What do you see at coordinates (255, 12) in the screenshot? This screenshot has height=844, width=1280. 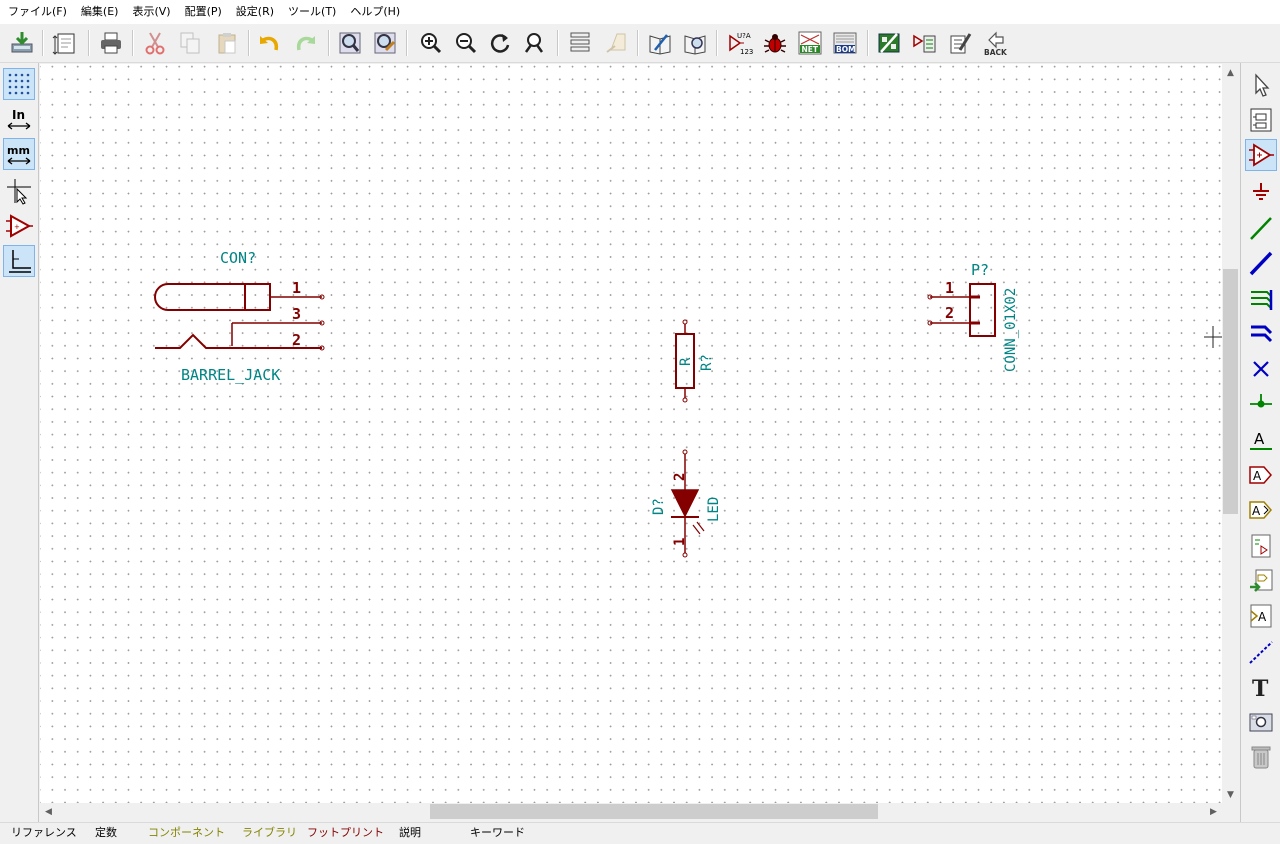 I see `menu-preferences: 設定(R)` at bounding box center [255, 12].